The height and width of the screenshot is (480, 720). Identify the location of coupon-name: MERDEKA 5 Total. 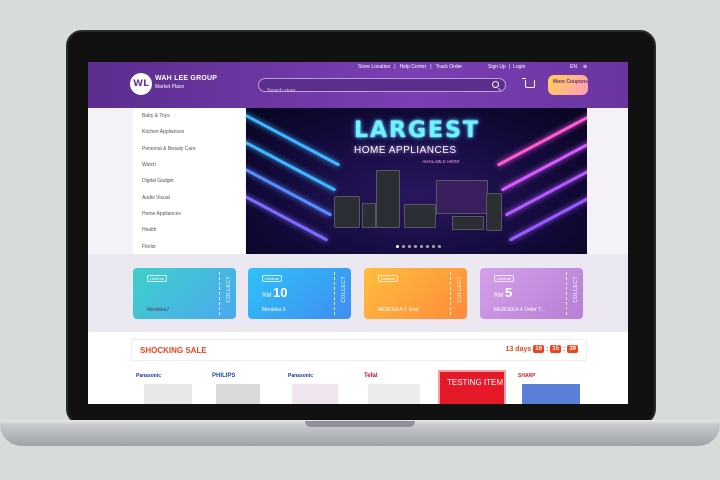
(398, 310).